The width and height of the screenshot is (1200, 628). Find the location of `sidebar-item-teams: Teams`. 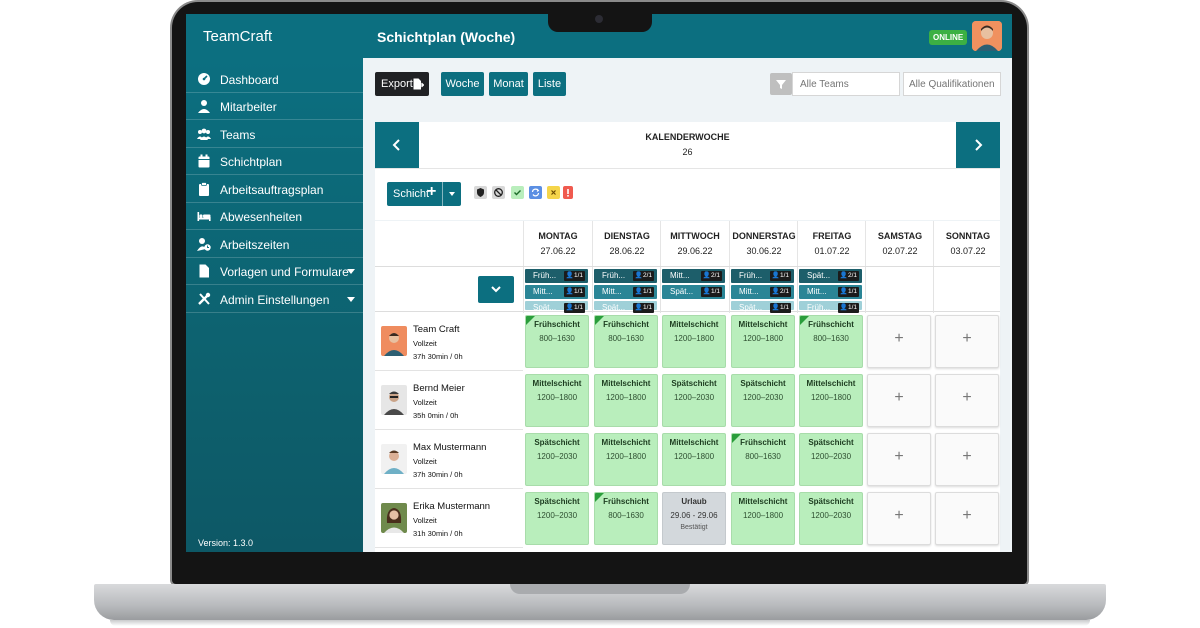

sidebar-item-teams: Teams is located at coordinates (274, 134).